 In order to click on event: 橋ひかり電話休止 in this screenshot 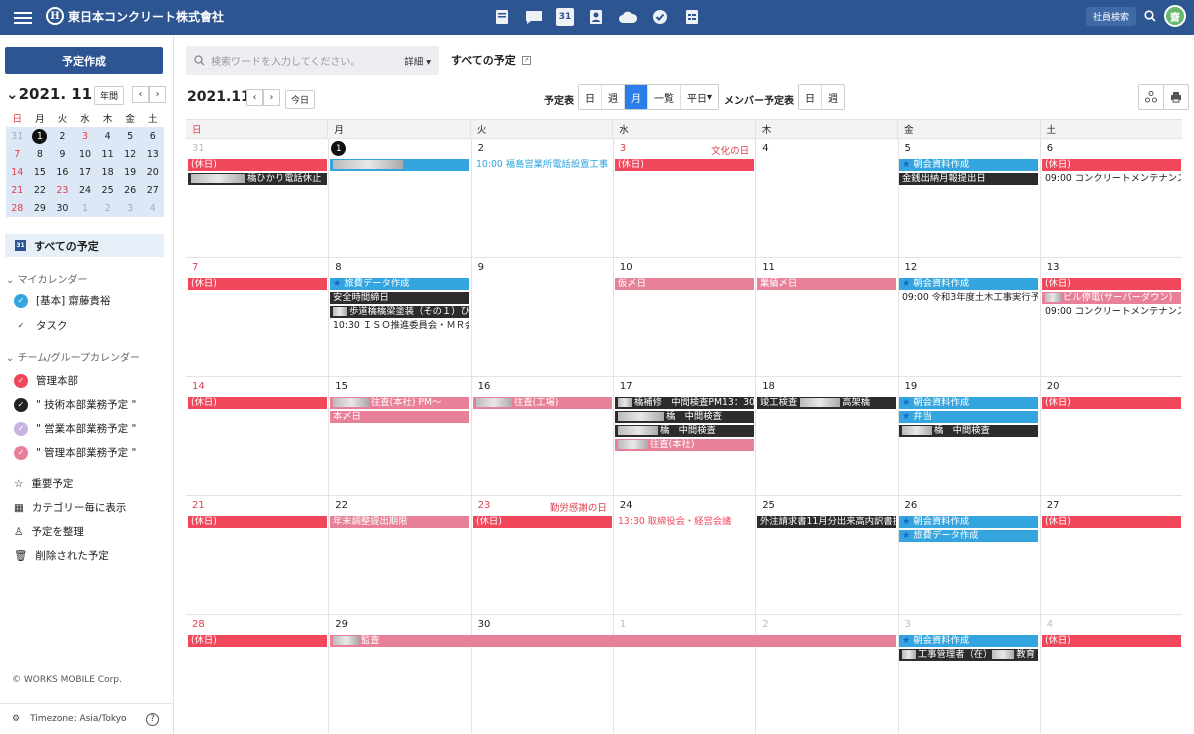, I will do `click(257, 179)`.